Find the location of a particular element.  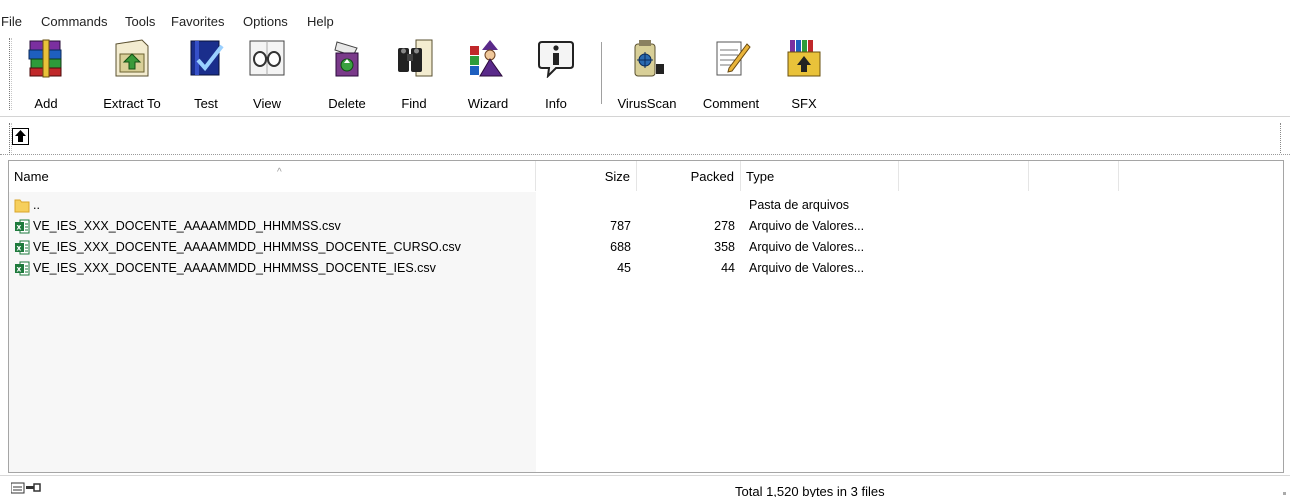

drive-key-icon is located at coordinates (26, 488).